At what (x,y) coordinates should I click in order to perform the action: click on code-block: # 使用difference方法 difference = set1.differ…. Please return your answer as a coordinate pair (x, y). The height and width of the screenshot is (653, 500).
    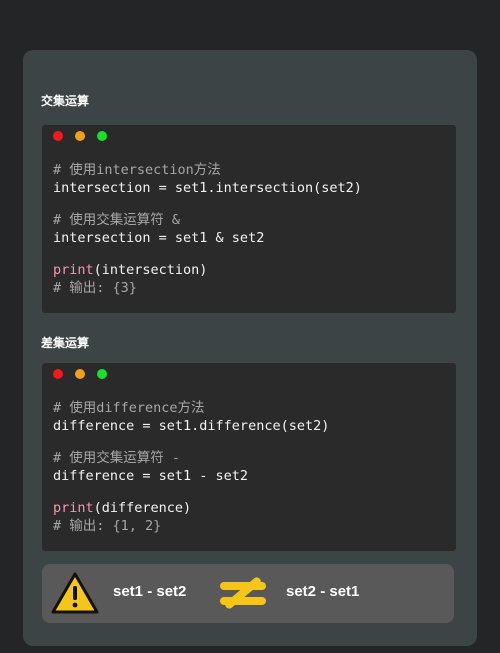
    Looking at the image, I should click on (191, 467).